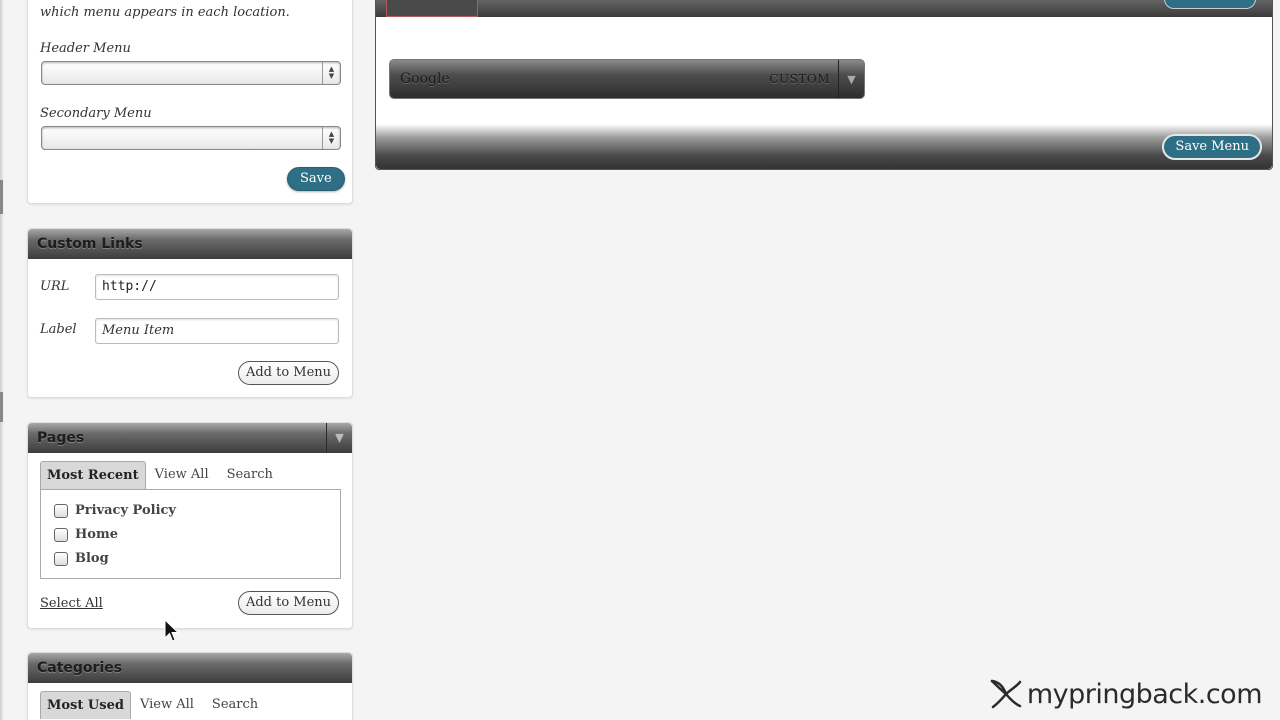 The height and width of the screenshot is (720, 1280). What do you see at coordinates (1006, 694) in the screenshot?
I see `pinwheel-logo-icon` at bounding box center [1006, 694].